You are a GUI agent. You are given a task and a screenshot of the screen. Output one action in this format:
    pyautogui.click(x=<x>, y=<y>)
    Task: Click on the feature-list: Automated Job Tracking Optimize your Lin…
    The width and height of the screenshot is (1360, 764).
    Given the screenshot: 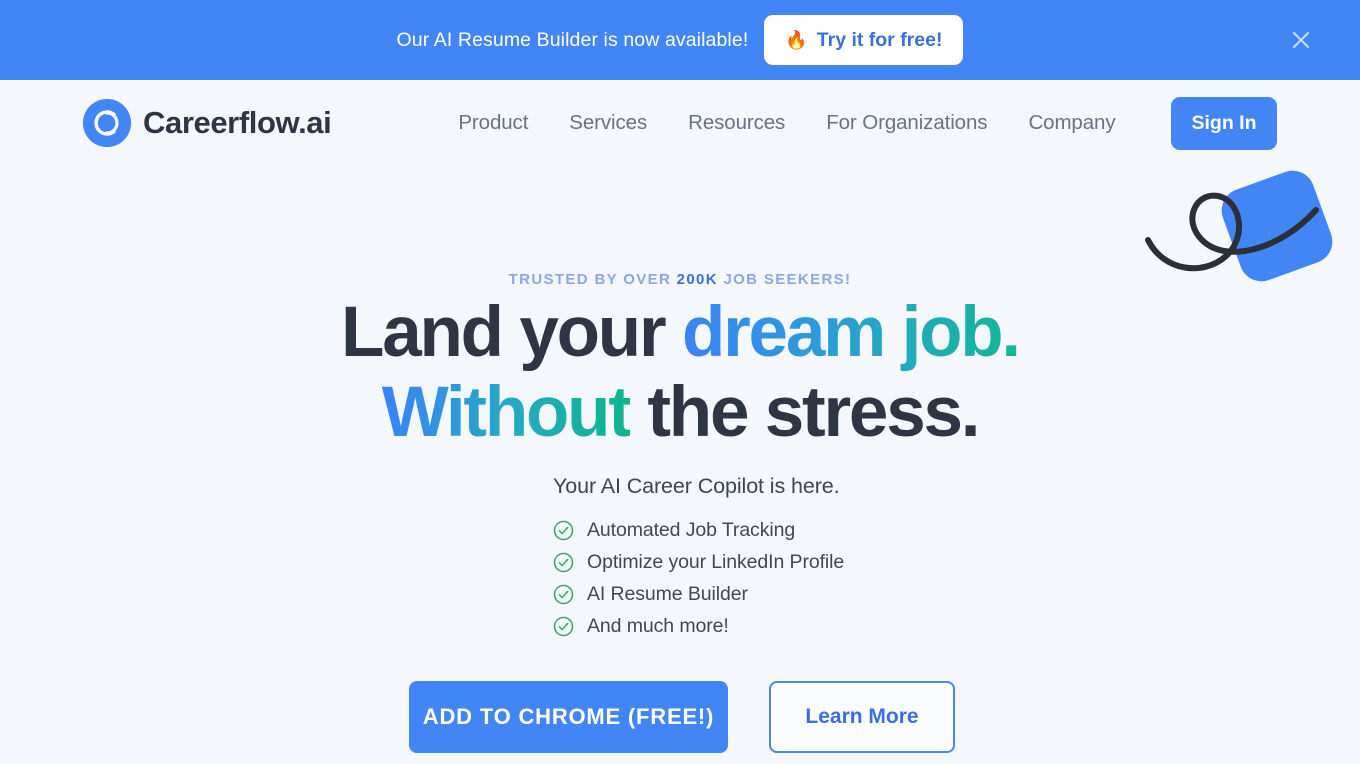 What is the action you would take?
    pyautogui.click(x=698, y=578)
    